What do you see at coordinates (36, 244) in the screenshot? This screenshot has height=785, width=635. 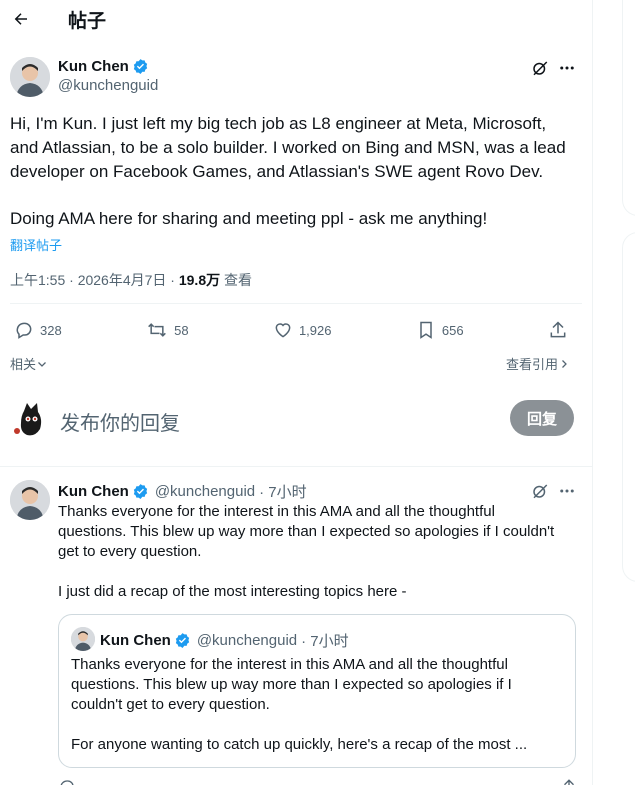 I see `translate-post-link: 翻译帖子` at bounding box center [36, 244].